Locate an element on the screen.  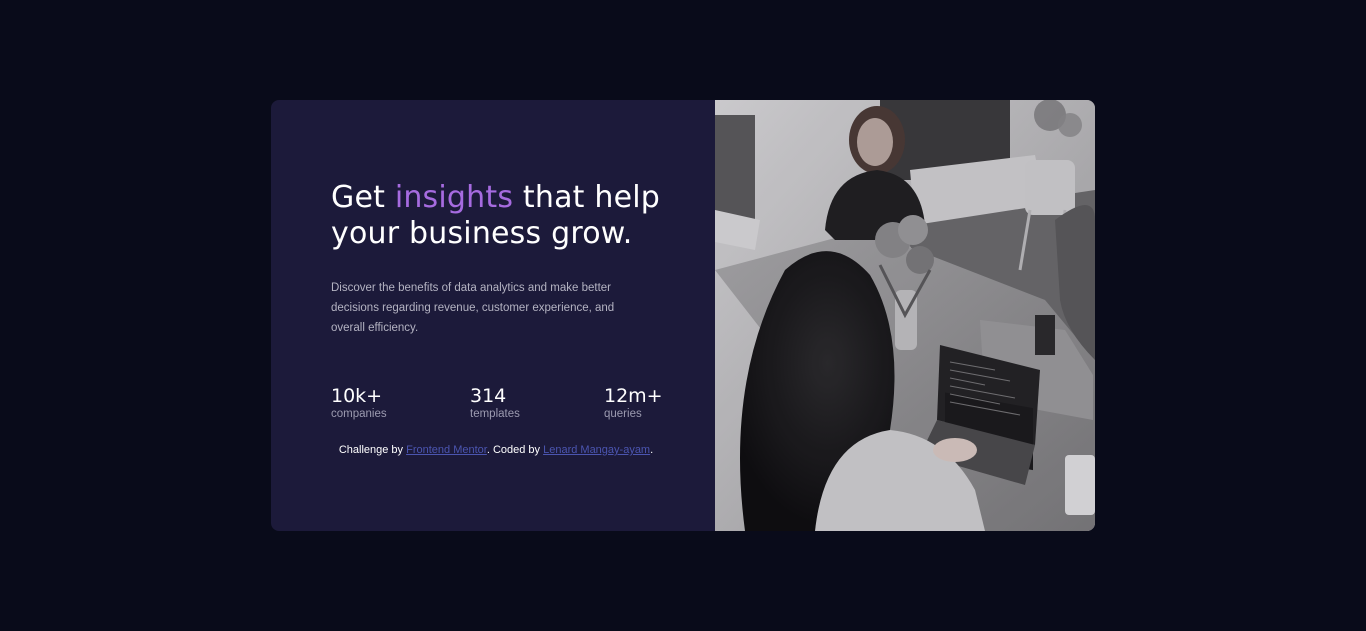
stat-queries: 12m+ queries is located at coordinates (633, 403).